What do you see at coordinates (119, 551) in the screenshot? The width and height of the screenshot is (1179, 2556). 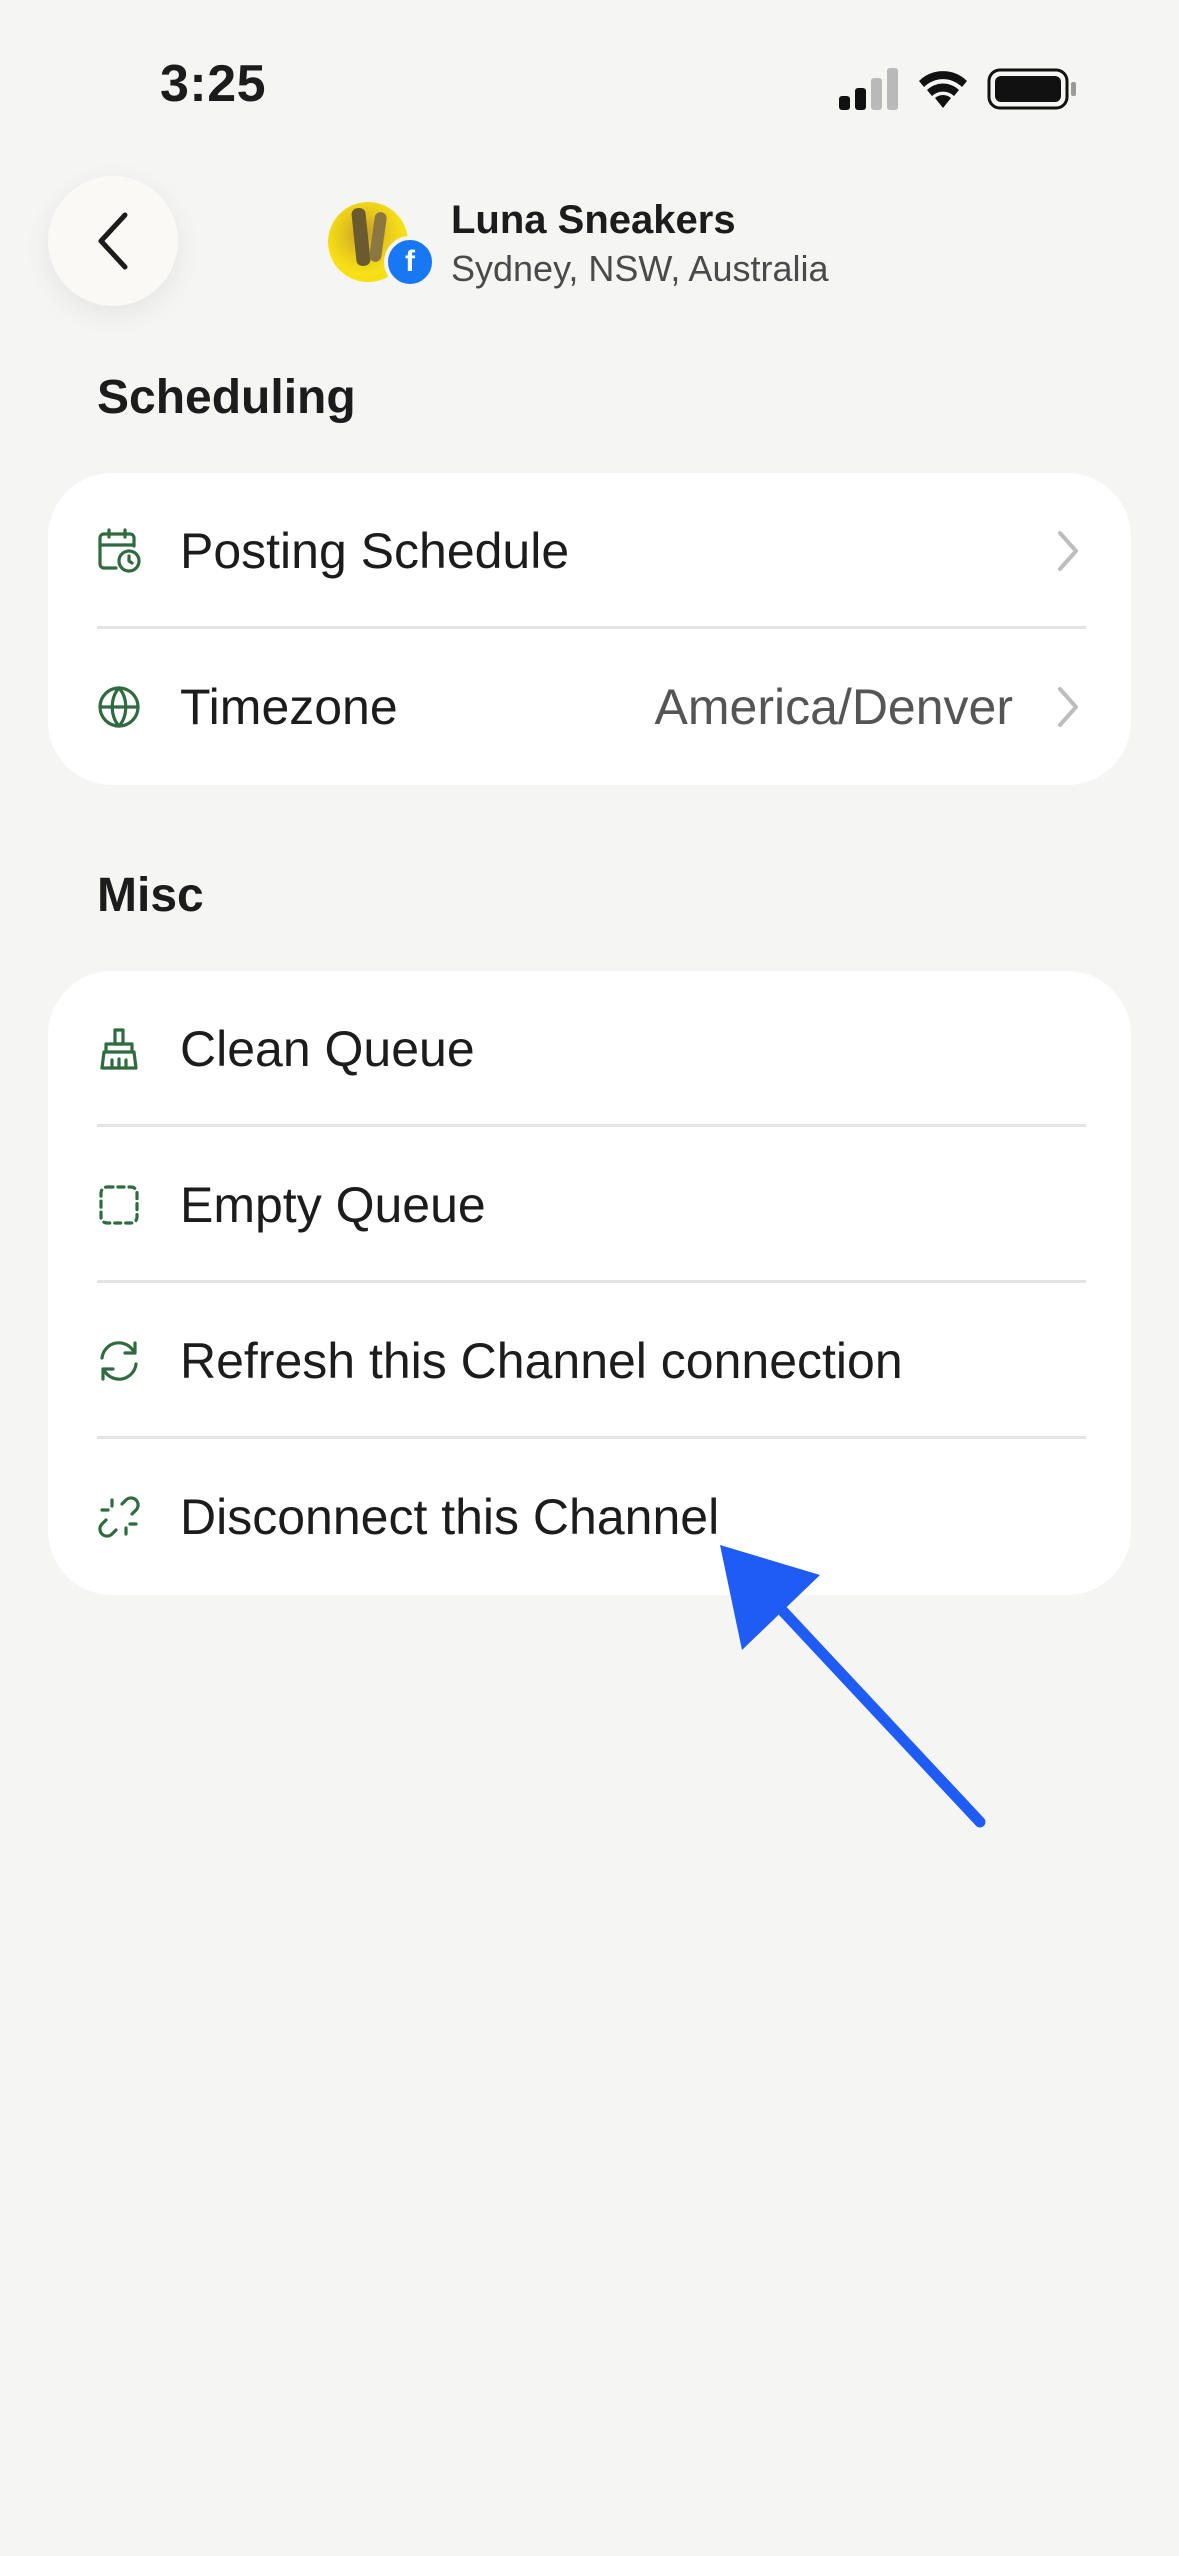 I see `calendar-clock-icon` at bounding box center [119, 551].